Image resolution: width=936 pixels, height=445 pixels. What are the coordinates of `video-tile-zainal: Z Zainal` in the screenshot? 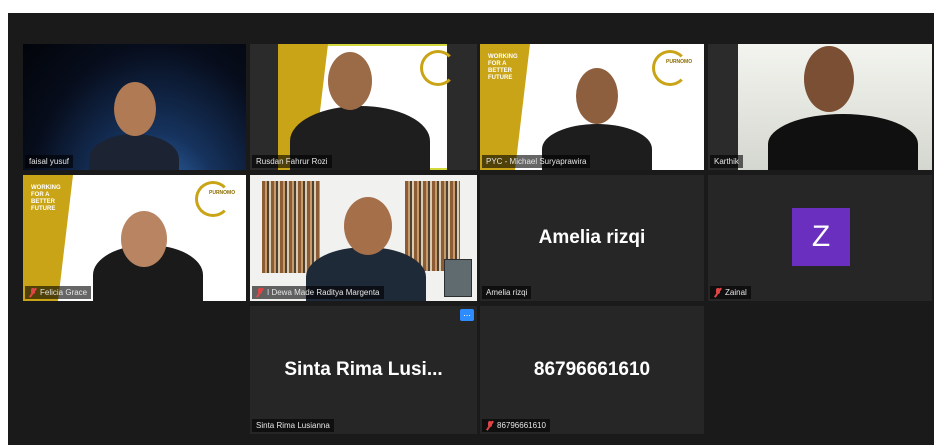 It's located at (820, 238).